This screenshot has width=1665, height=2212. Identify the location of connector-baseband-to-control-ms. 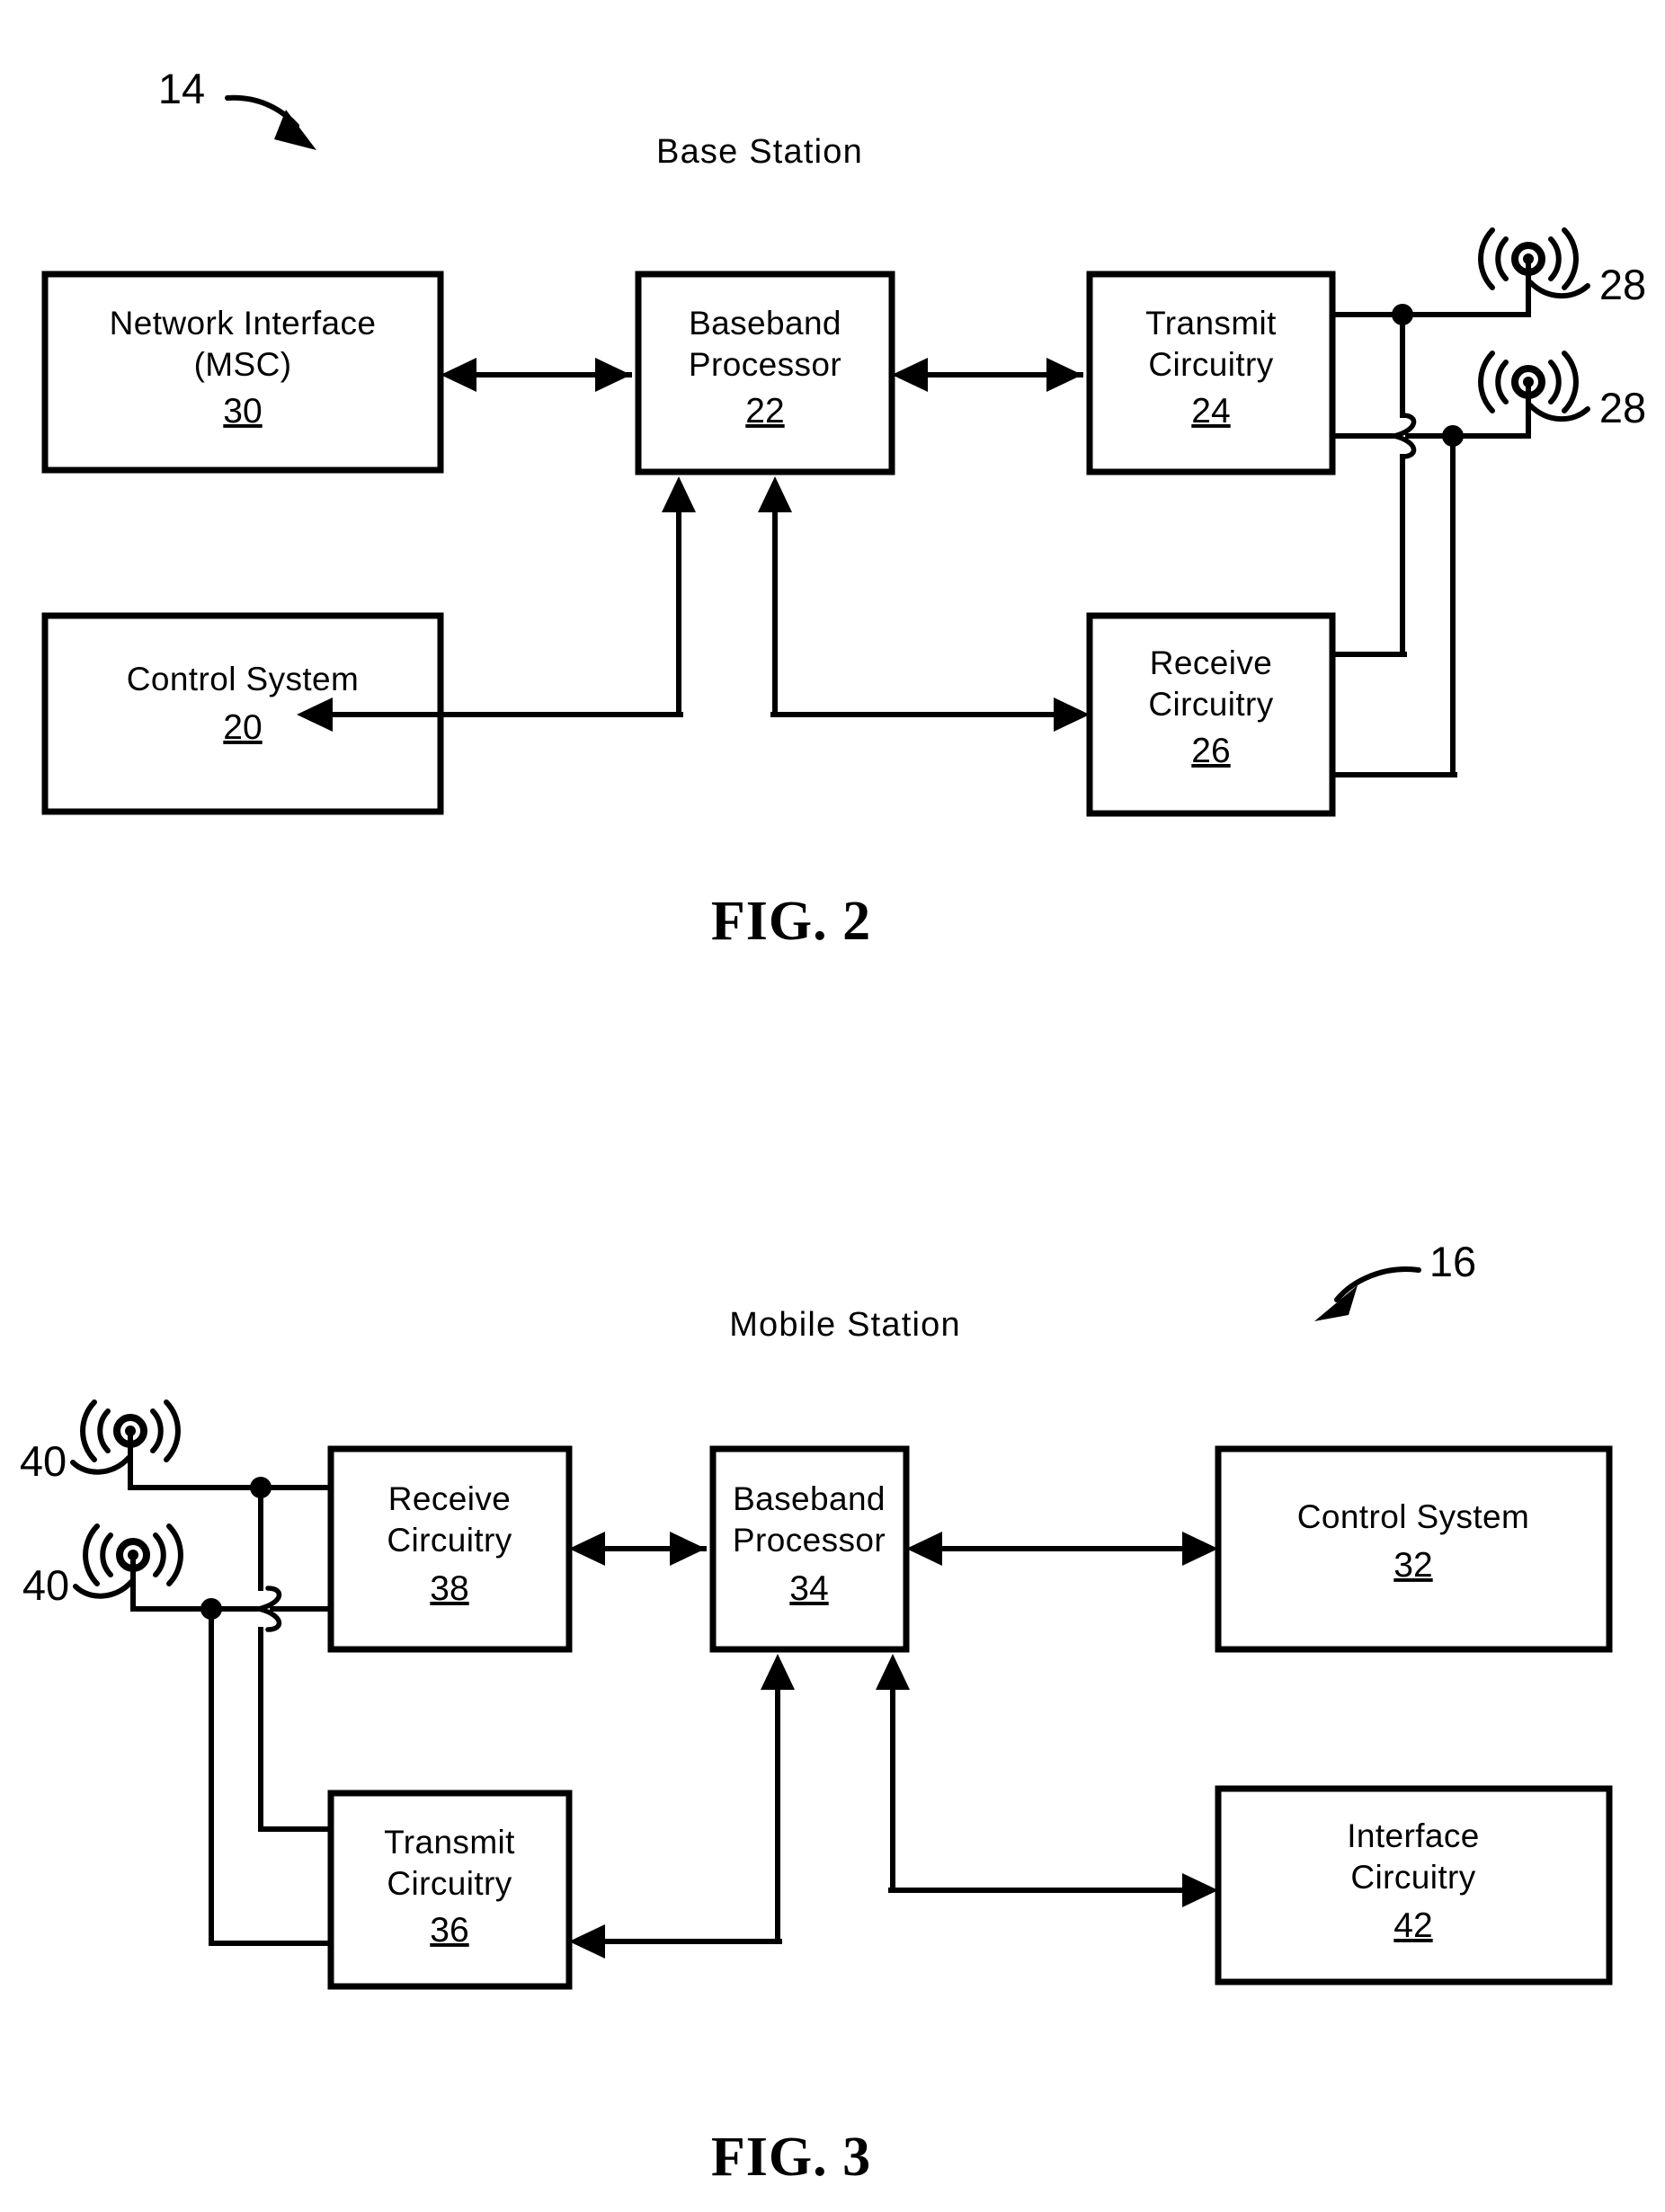
(1062, 1549).